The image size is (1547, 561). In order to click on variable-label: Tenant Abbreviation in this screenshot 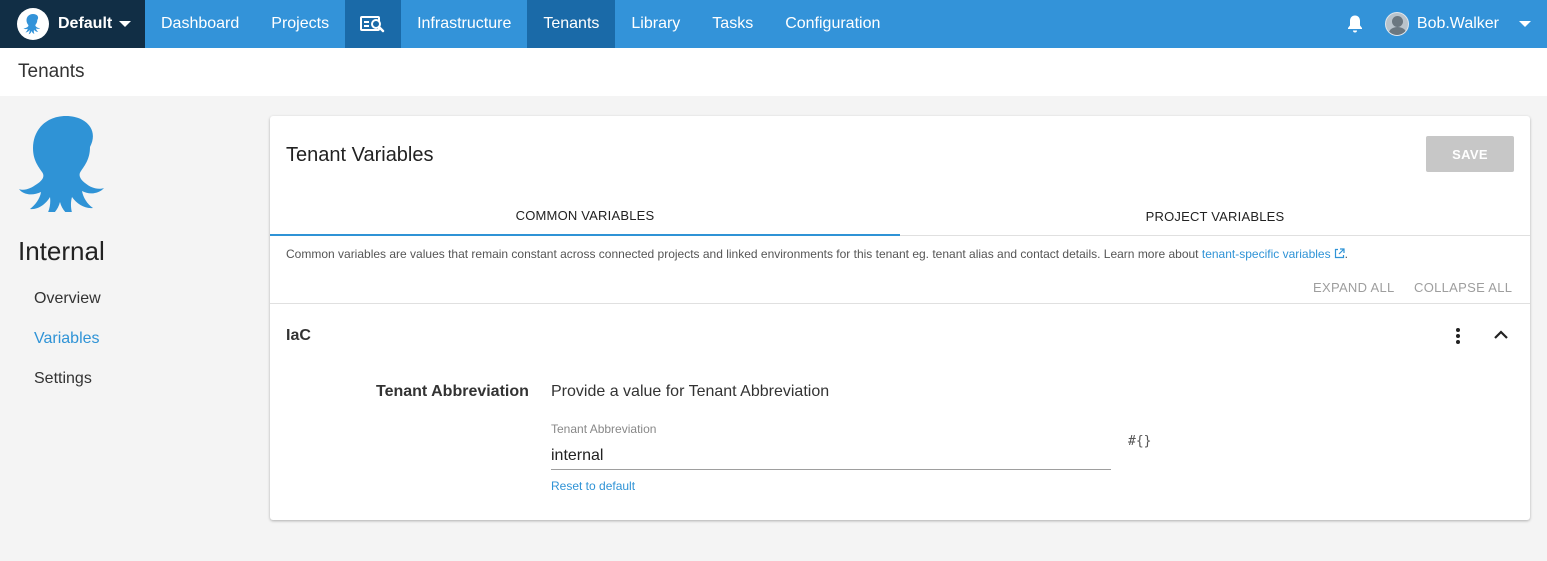, I will do `click(452, 391)`.